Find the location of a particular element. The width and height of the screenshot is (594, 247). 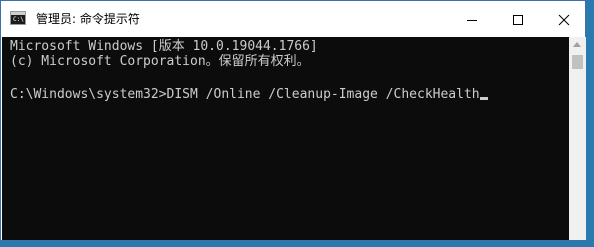

maximize-button is located at coordinates (518, 19).